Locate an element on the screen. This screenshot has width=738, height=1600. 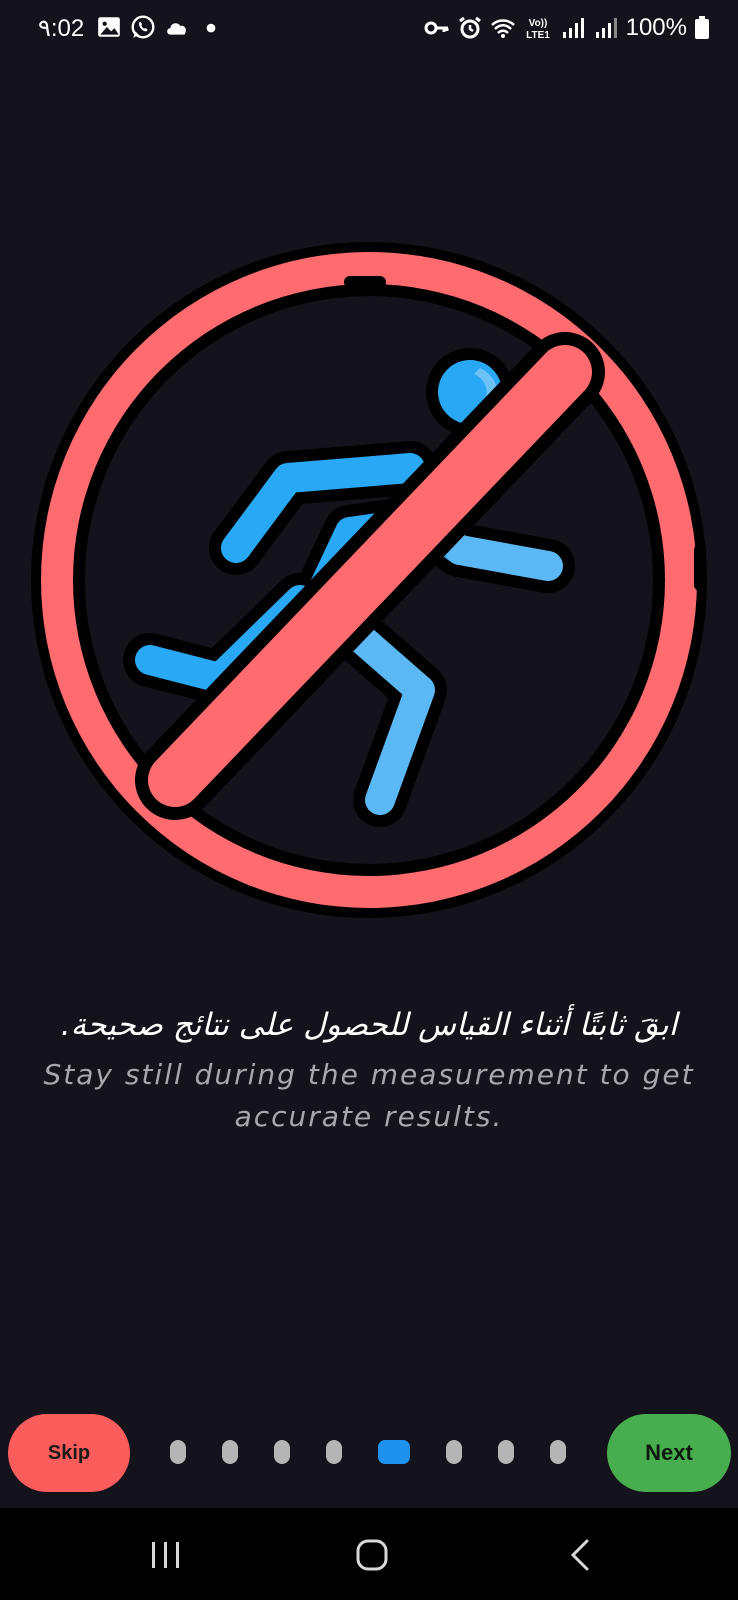
onboarding-controls: Skip Next is located at coordinates (369, 1453).